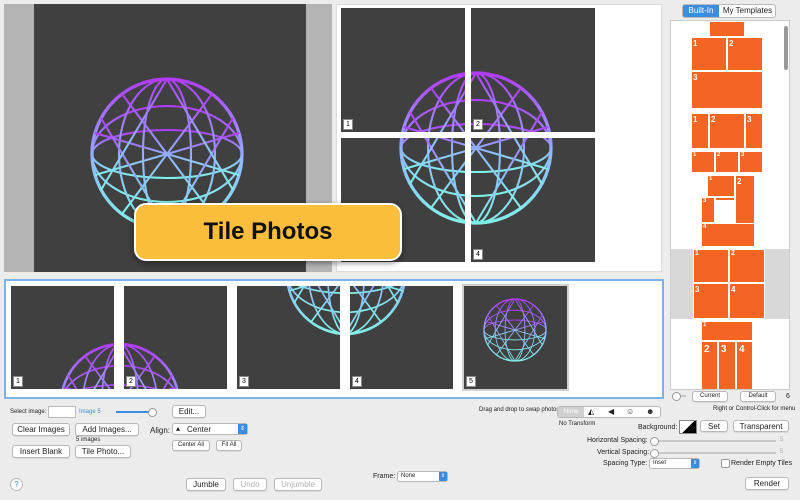  What do you see at coordinates (701, 11) in the screenshot?
I see `tab-built-in: Built-In` at bounding box center [701, 11].